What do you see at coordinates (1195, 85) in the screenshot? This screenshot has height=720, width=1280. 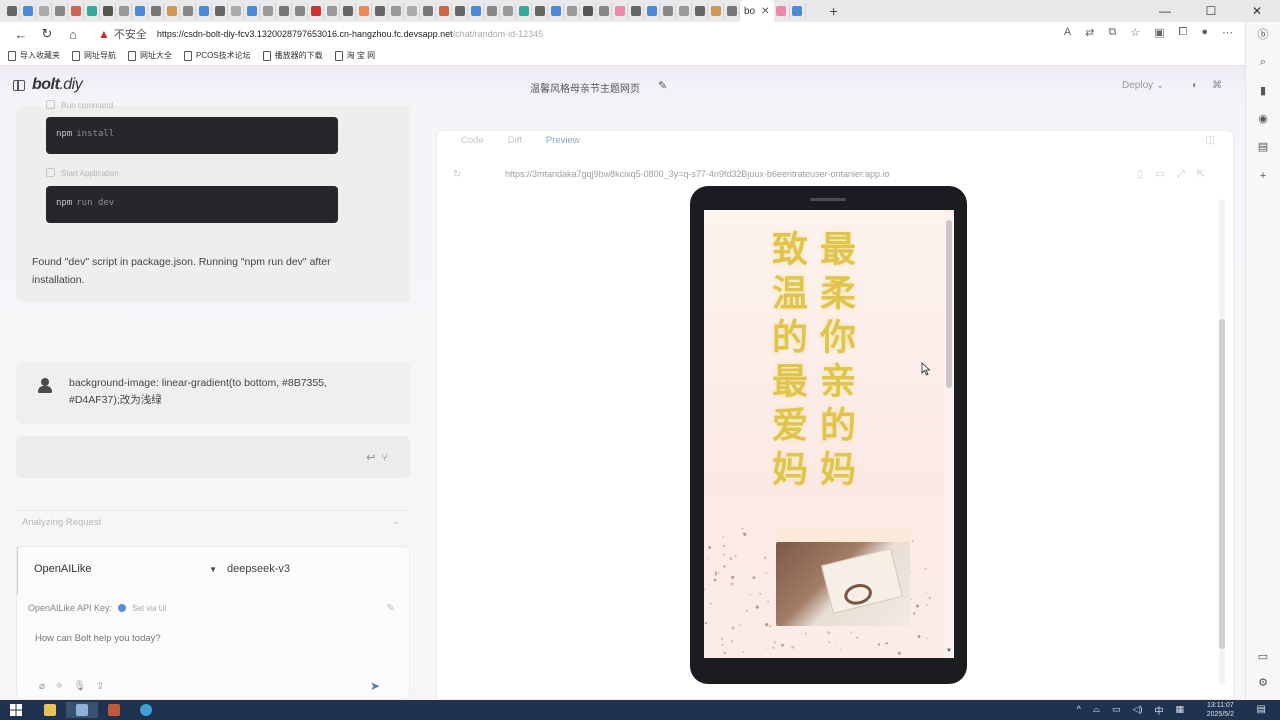 I see `chat-toggle-icon: ◐` at bounding box center [1195, 85].